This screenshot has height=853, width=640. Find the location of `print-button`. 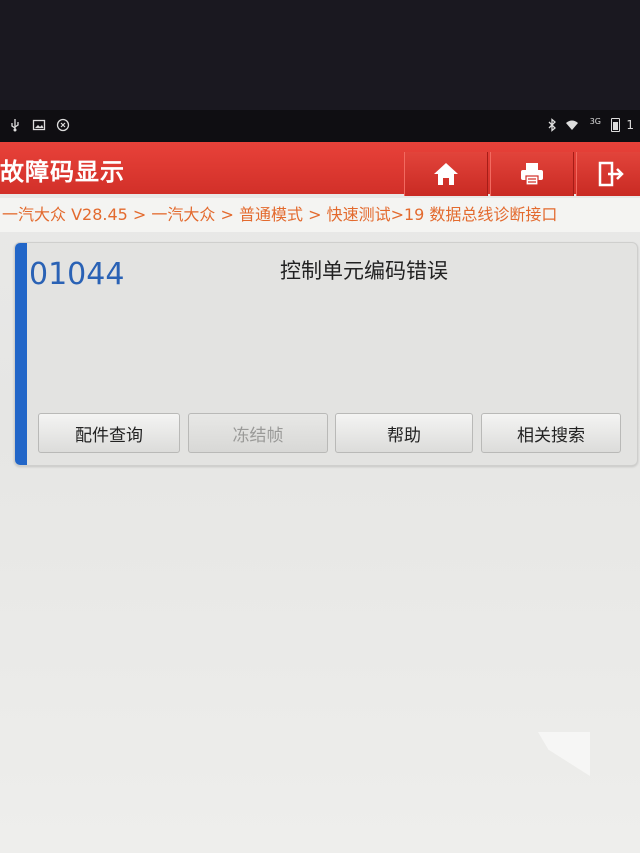

print-button is located at coordinates (532, 174).